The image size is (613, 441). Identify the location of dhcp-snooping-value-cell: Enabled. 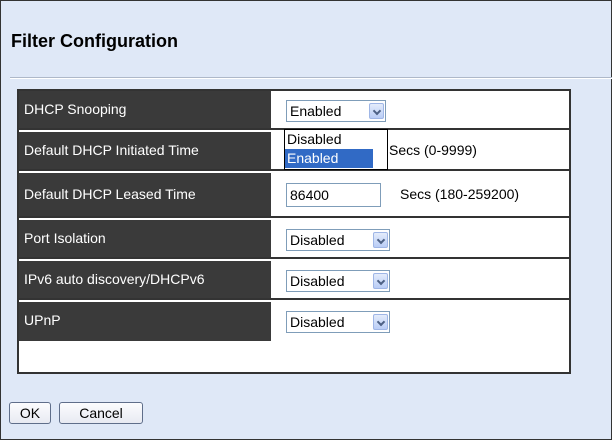
(422, 109).